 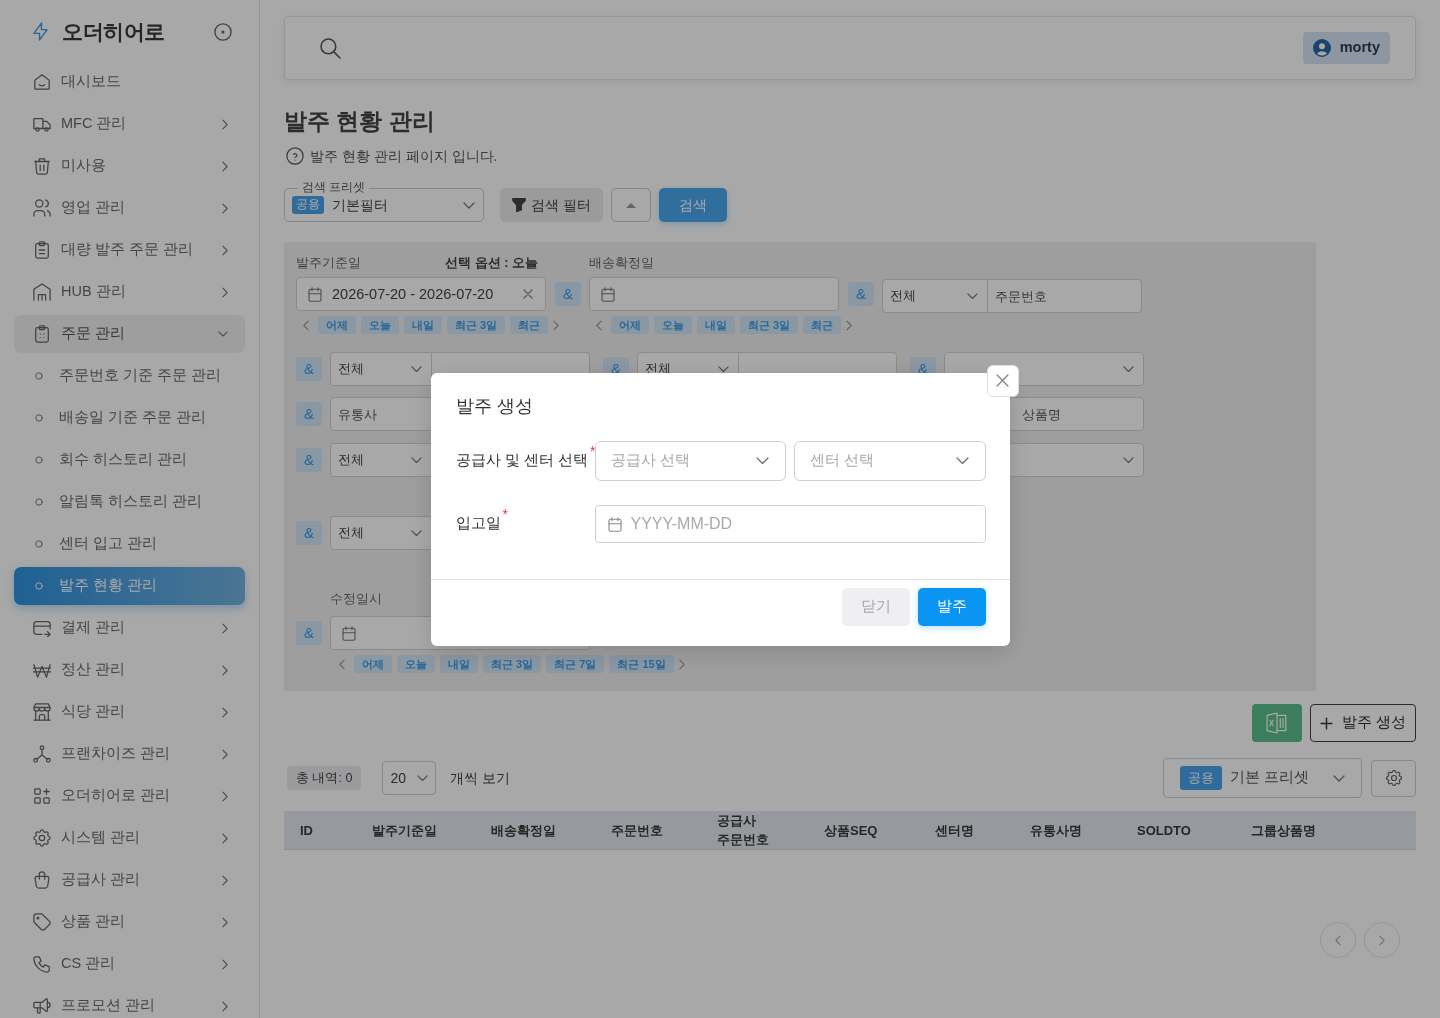 I want to click on nav-subitem: 알림톡 히스토리 관리, so click(x=129, y=502).